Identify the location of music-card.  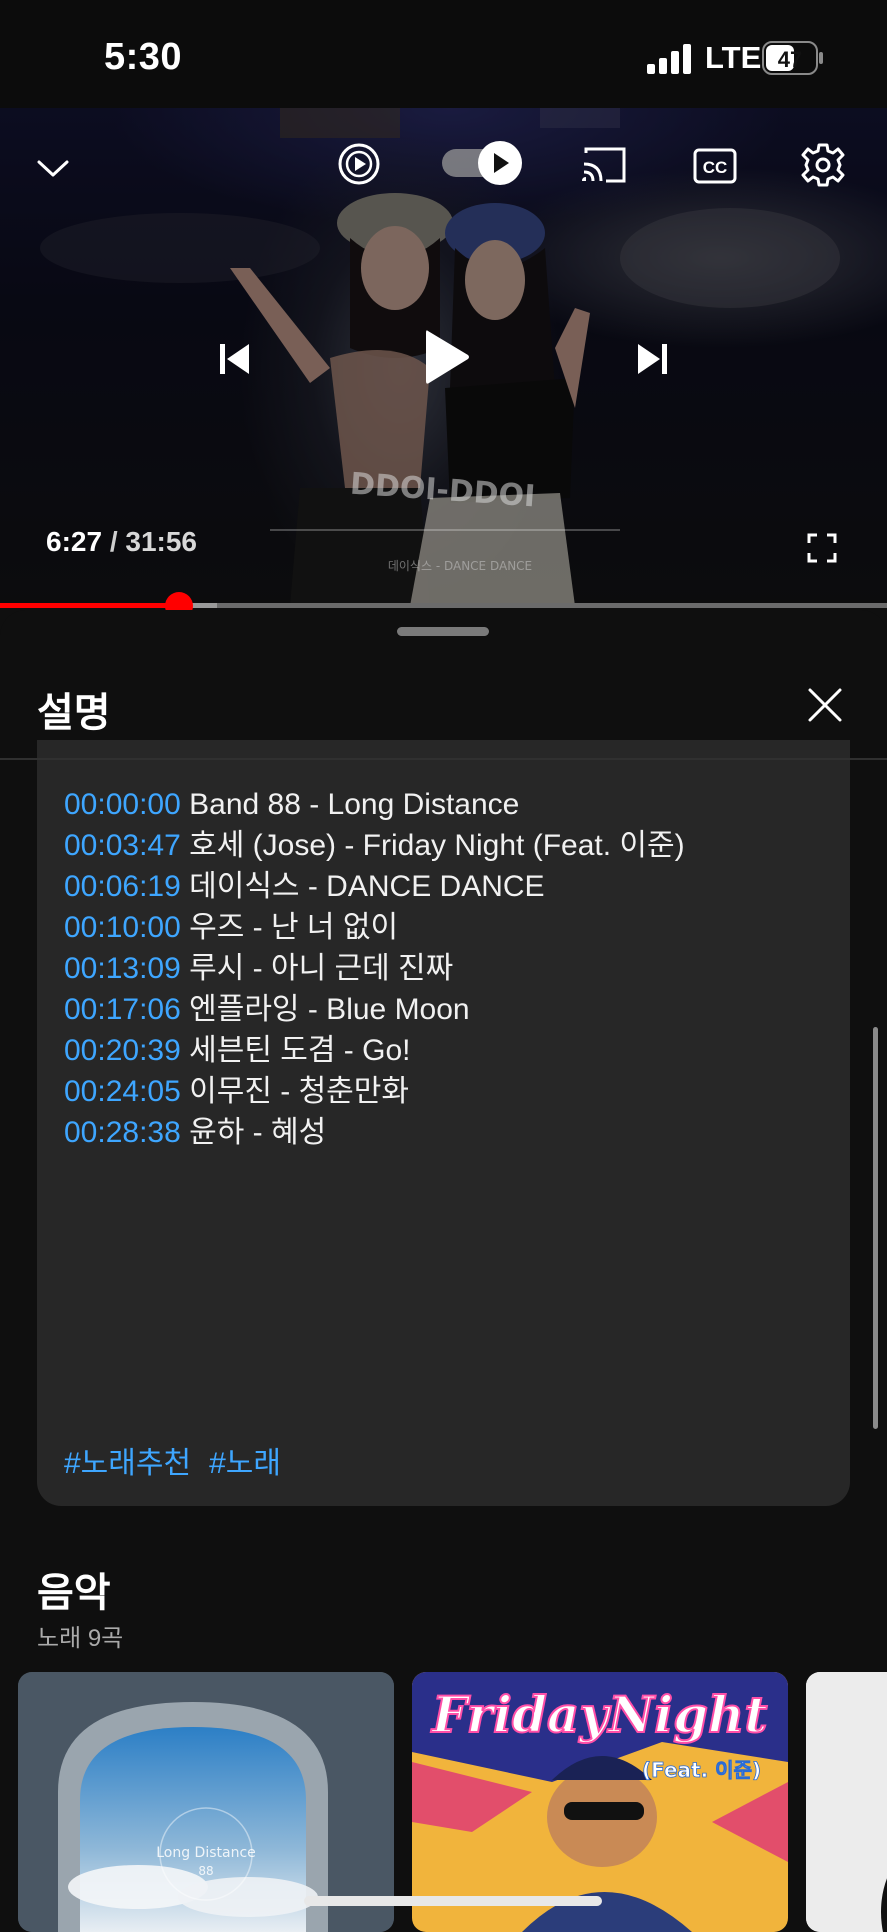
(846, 1802).